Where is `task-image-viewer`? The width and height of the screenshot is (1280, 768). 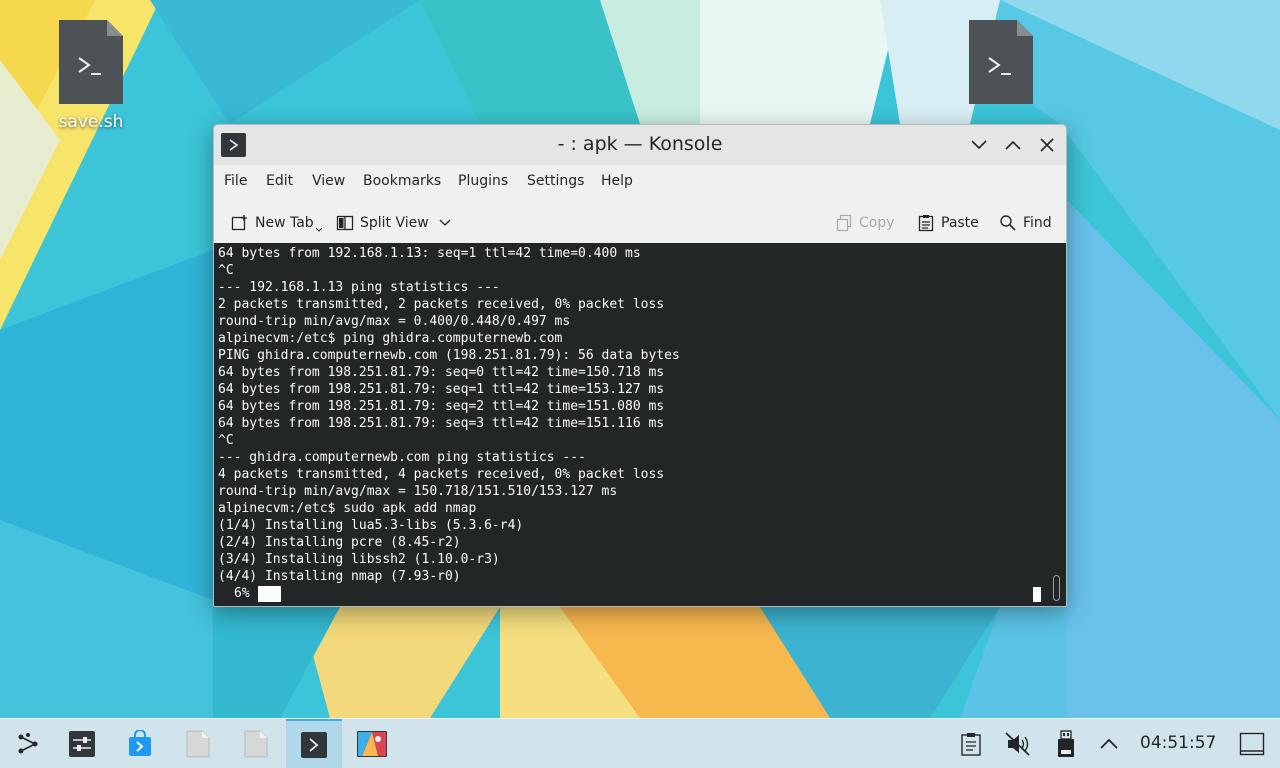
task-image-viewer is located at coordinates (372, 743).